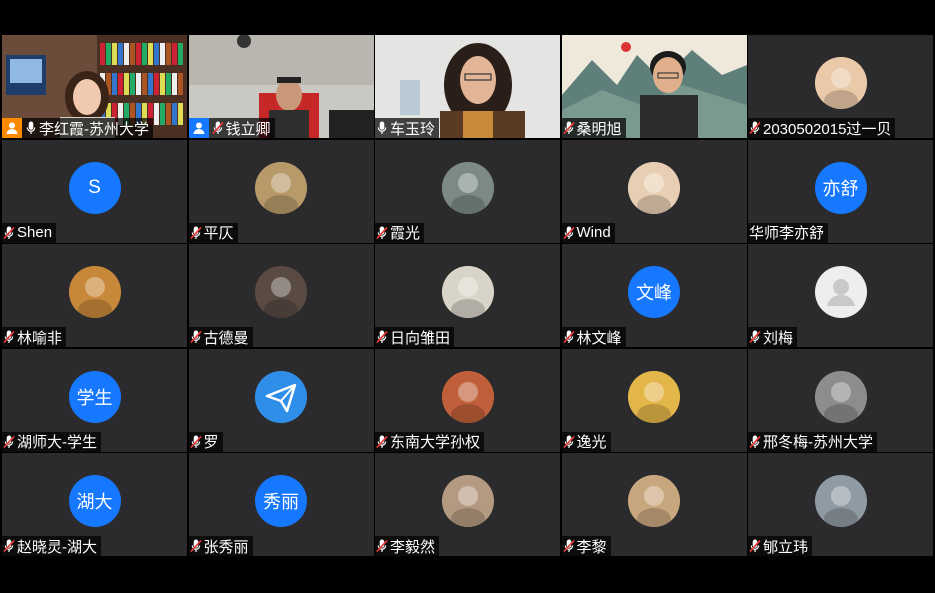 This screenshot has height=593, width=935. Describe the element at coordinates (94, 187) in the screenshot. I see `avatar-initials: S` at that location.